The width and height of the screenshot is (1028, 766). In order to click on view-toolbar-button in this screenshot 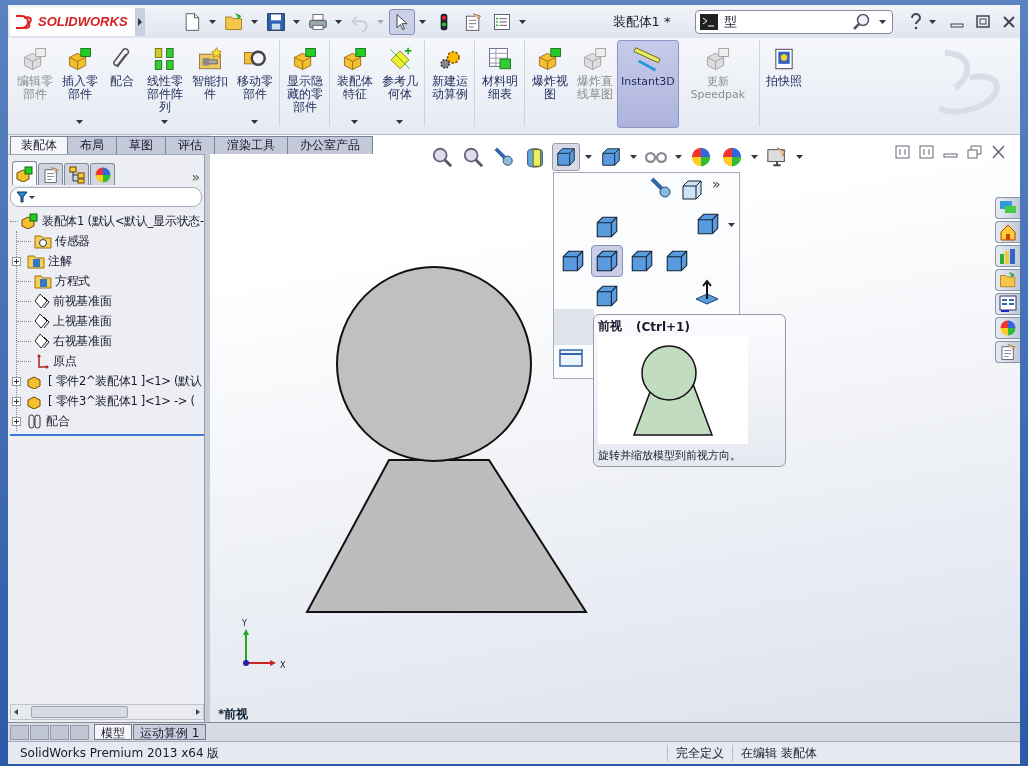, I will do `click(566, 157)`.